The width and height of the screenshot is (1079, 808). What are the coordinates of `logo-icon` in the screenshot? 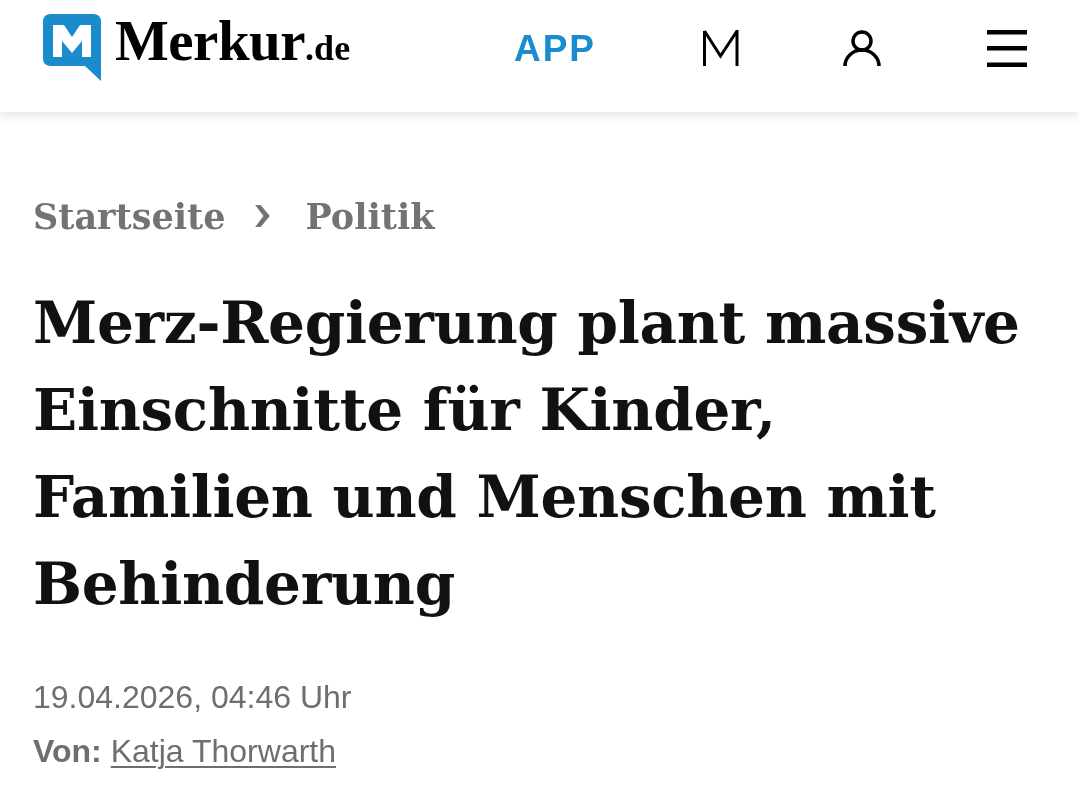 It's located at (72, 47).